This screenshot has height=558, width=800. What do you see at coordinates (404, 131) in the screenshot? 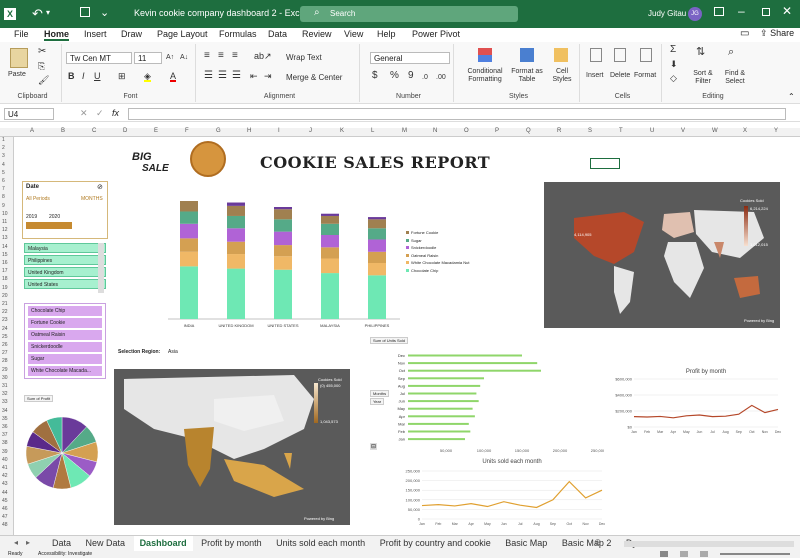
I see `column-header: M` at bounding box center [404, 131].